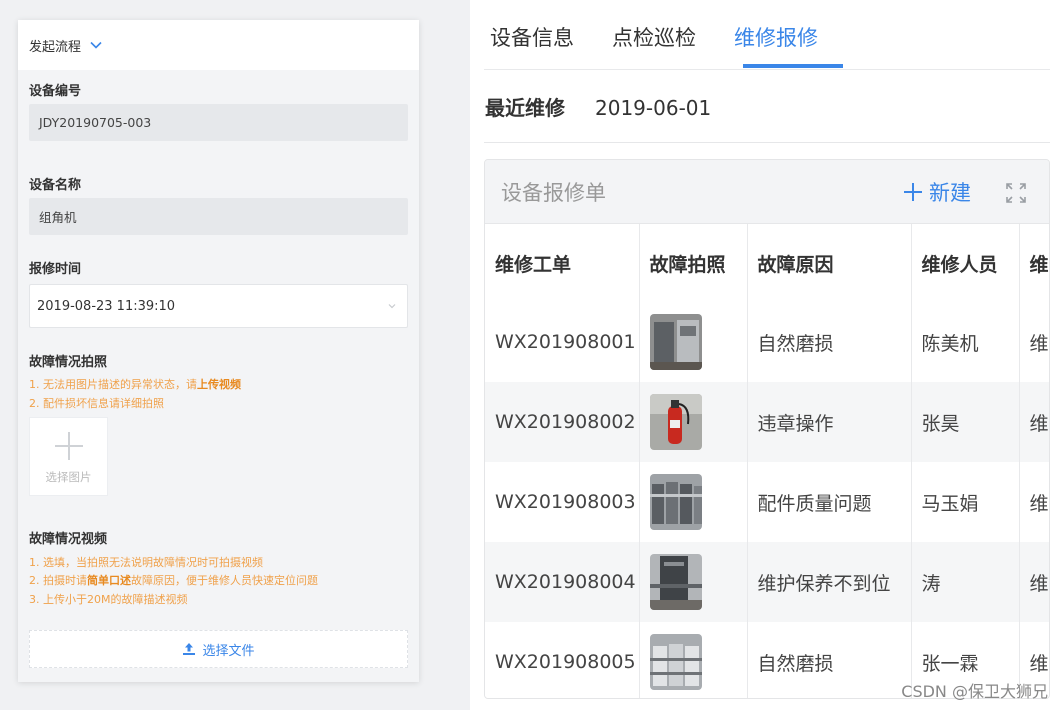 This screenshot has width=1062, height=710. Describe the element at coordinates (68, 476) in the screenshot. I see `select-image-label: 选择图片` at that location.